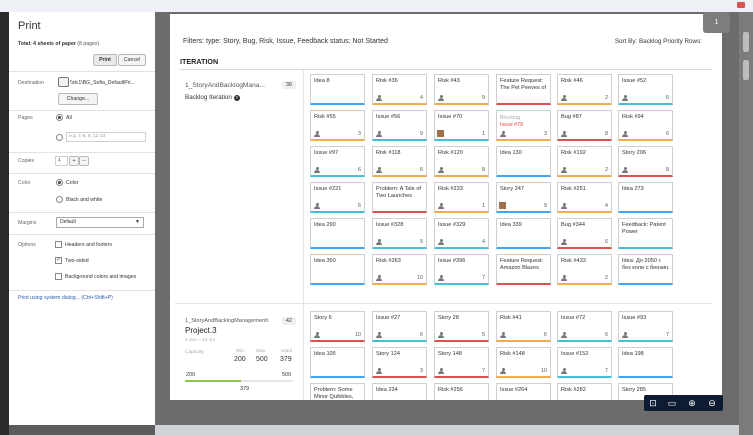  What do you see at coordinates (461, 233) in the screenshot?
I see `task-card: Issue #329 4` at bounding box center [461, 233].